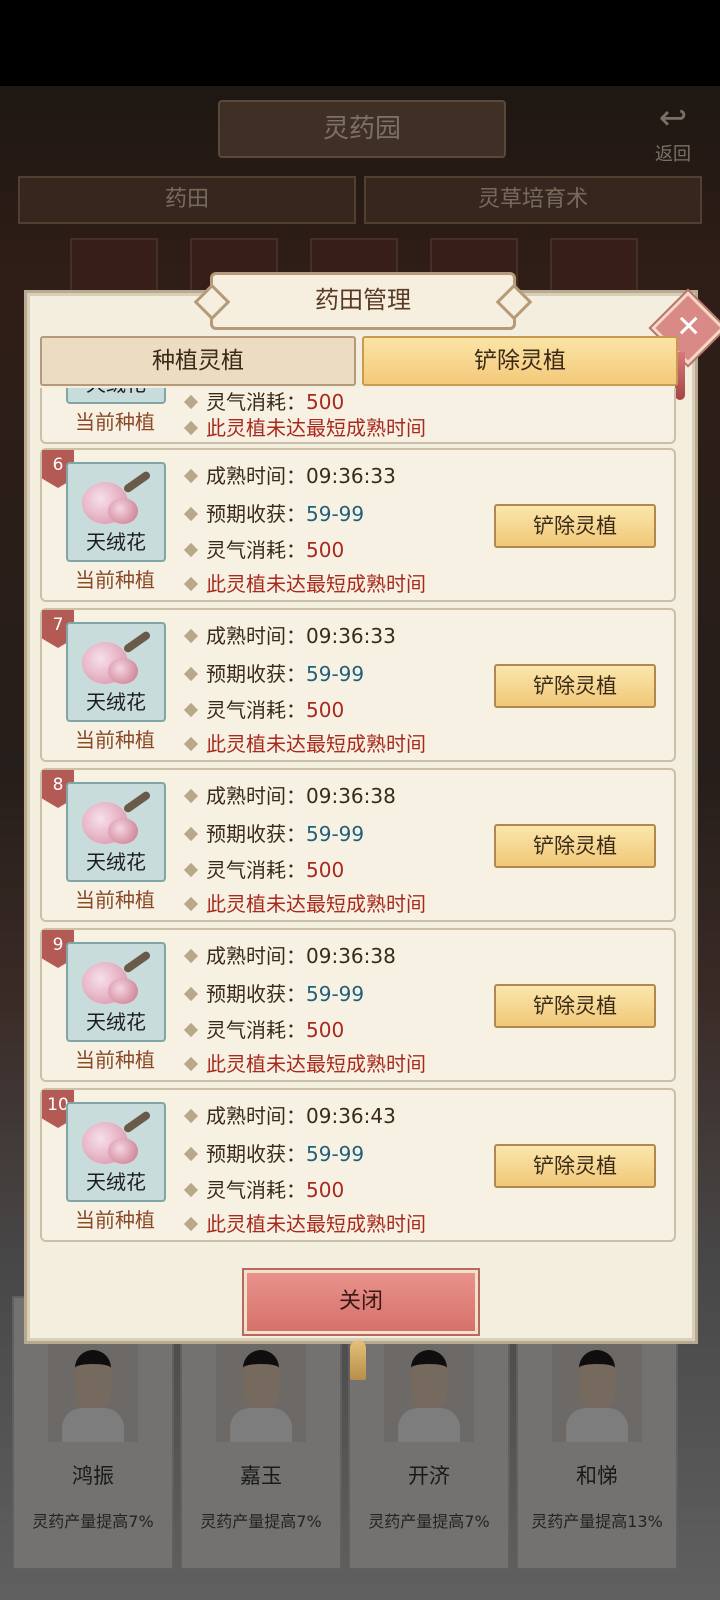 This screenshot has width=720, height=1600. Describe the element at coordinates (198, 361) in the screenshot. I see `tab-plant-herb: 种植灵植` at that location.